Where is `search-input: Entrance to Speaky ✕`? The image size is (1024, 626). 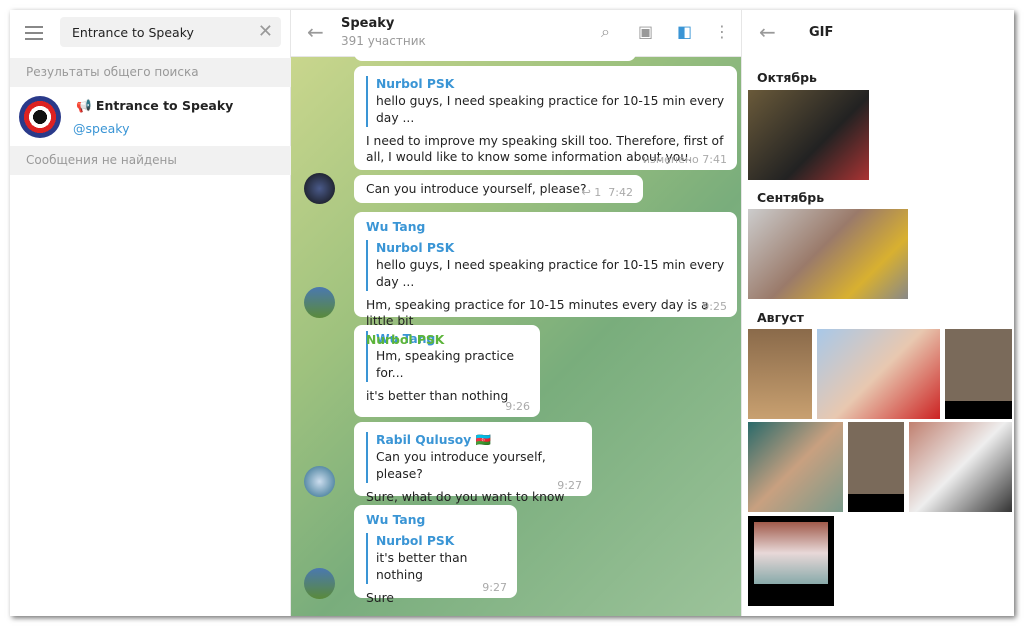
search-input: Entrance to Speaky ✕ is located at coordinates (170, 32).